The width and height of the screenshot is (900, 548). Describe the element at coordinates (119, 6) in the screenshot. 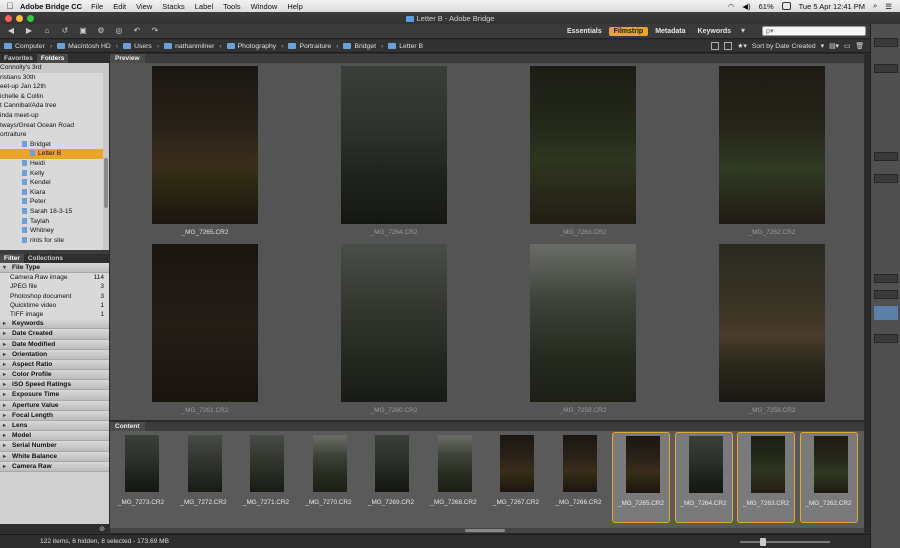

I see `menu-edit: Edit` at that location.